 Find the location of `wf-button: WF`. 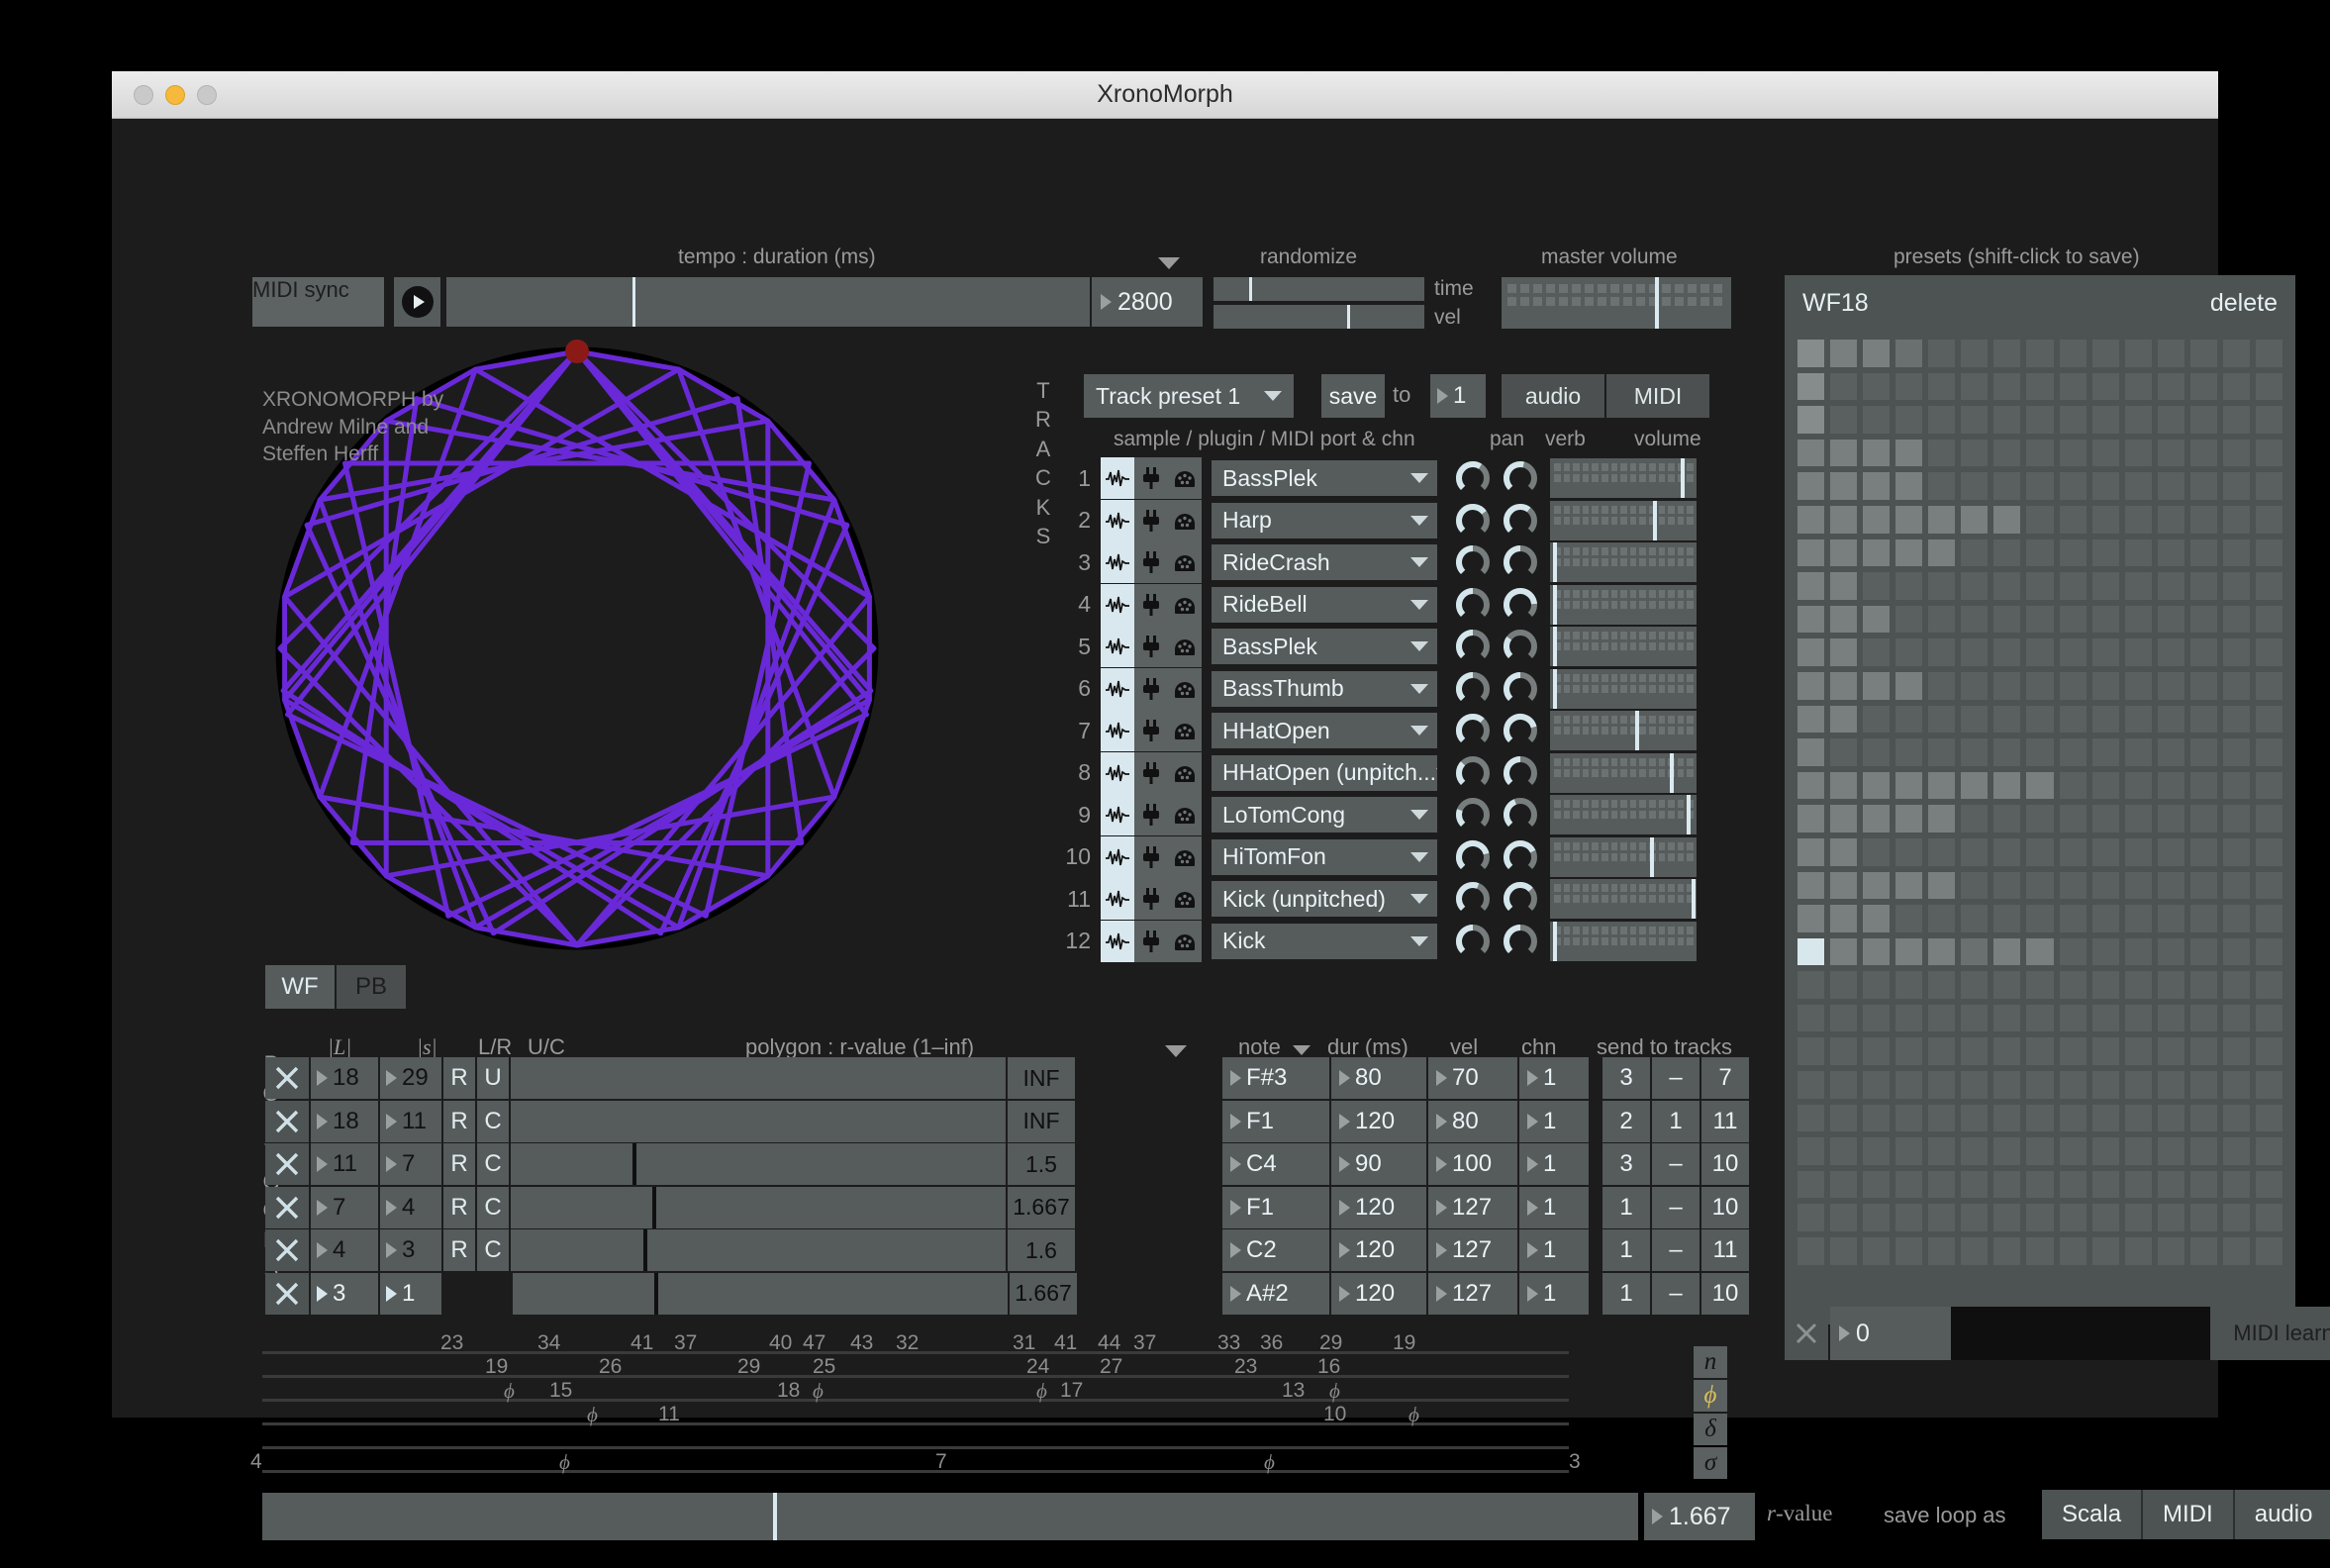

wf-button: WF is located at coordinates (300, 987).